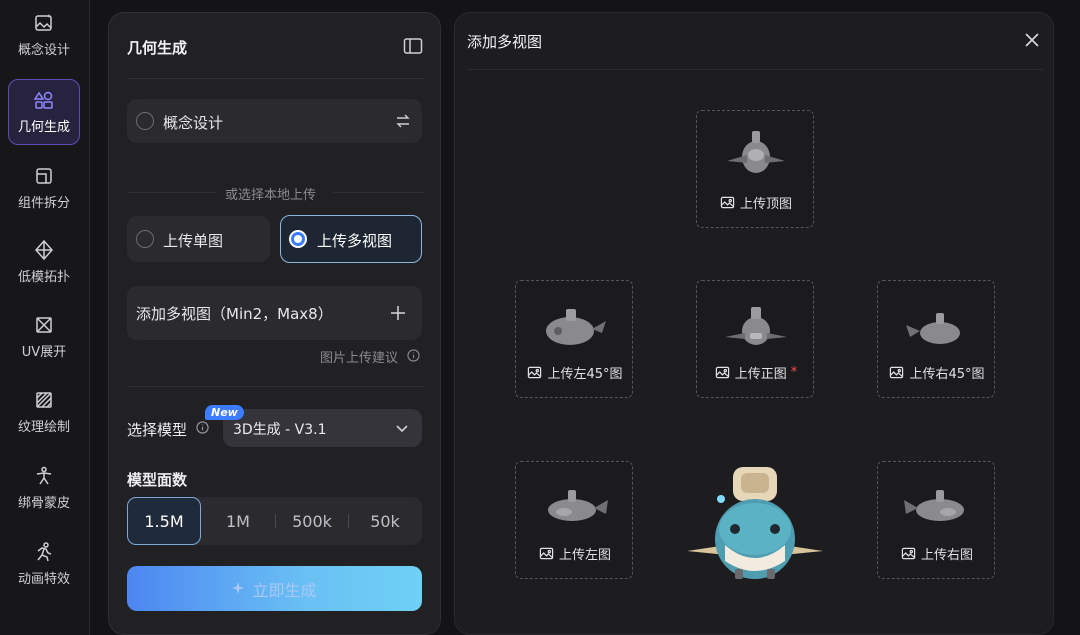 This screenshot has width=1080, height=635. I want to click on submarine-left-thumbnail, so click(578, 505).